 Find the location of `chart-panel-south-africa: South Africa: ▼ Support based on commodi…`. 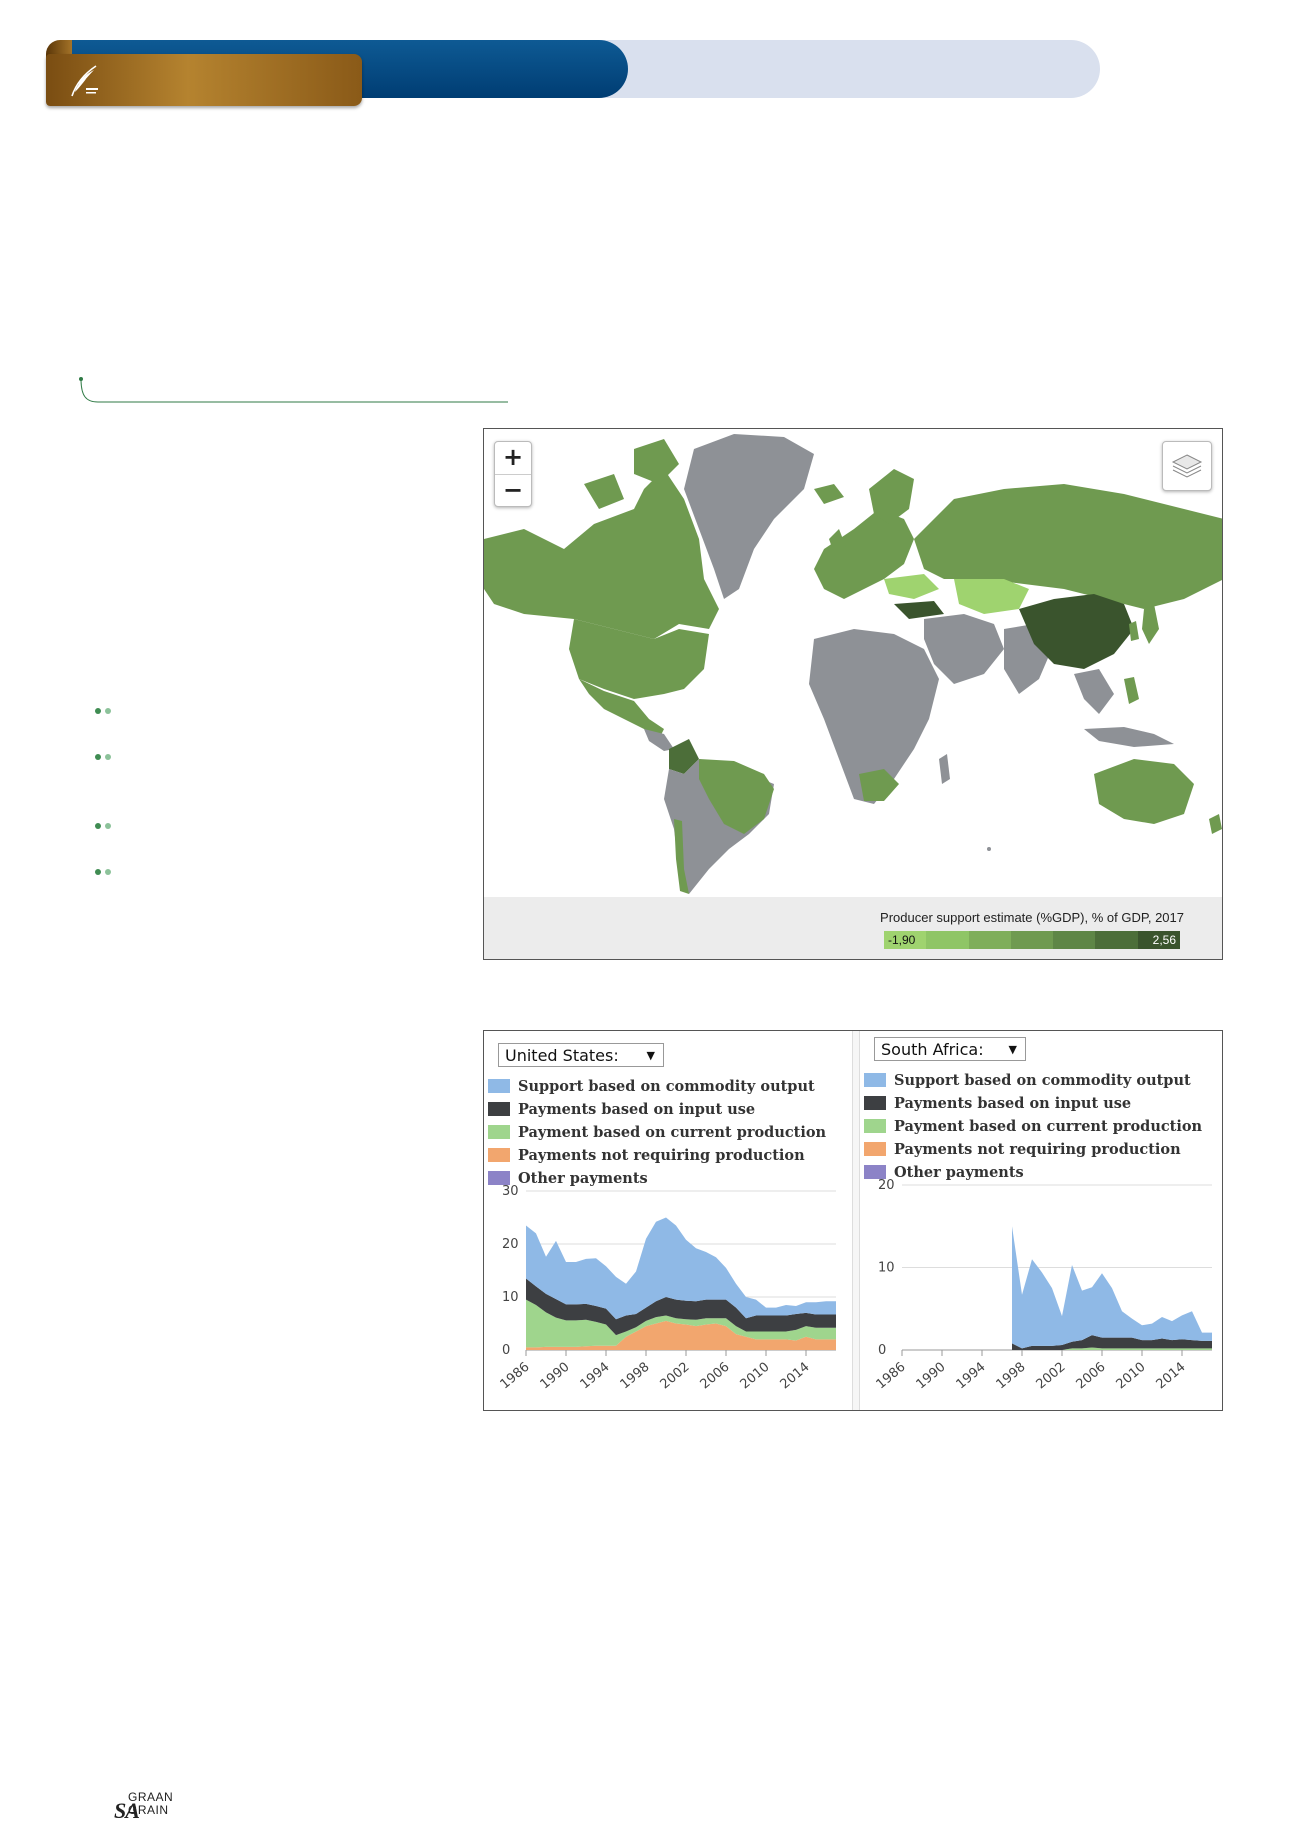

chart-panel-south-africa: South Africa: ▼ Support based on commodi… is located at coordinates (1043, 1220).